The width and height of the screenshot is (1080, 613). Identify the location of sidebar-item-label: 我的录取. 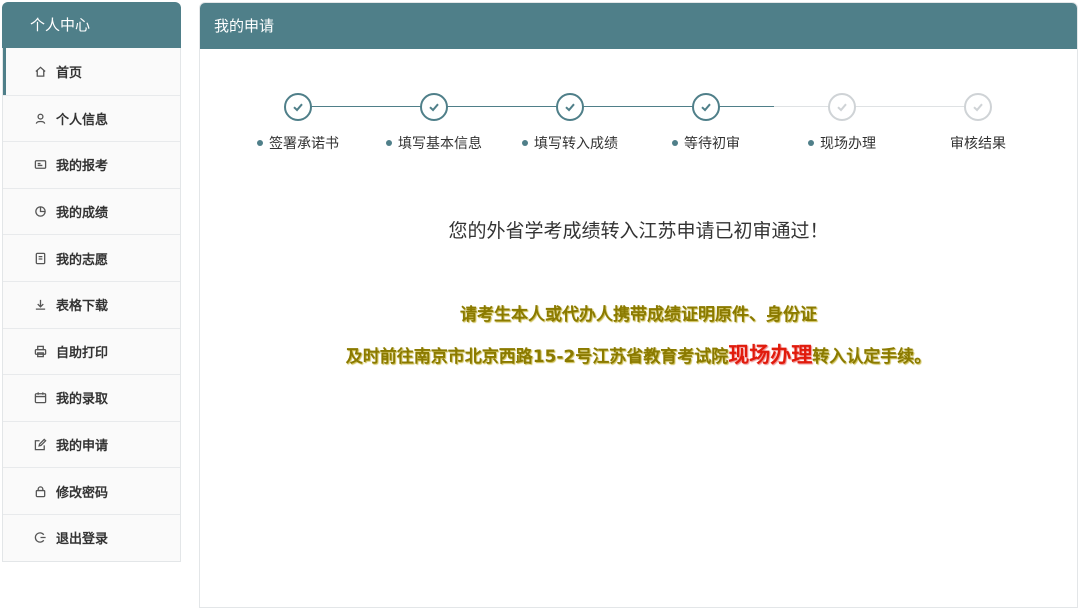
(82, 400).